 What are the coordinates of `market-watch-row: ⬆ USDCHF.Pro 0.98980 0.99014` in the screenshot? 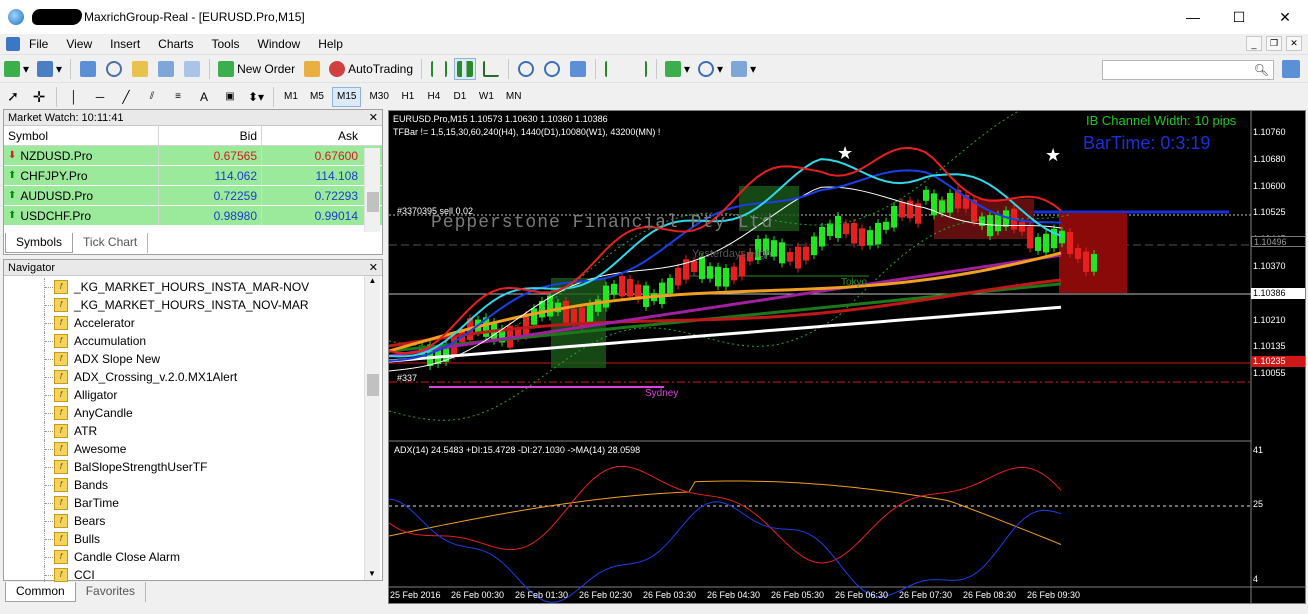 It's located at (193, 216).